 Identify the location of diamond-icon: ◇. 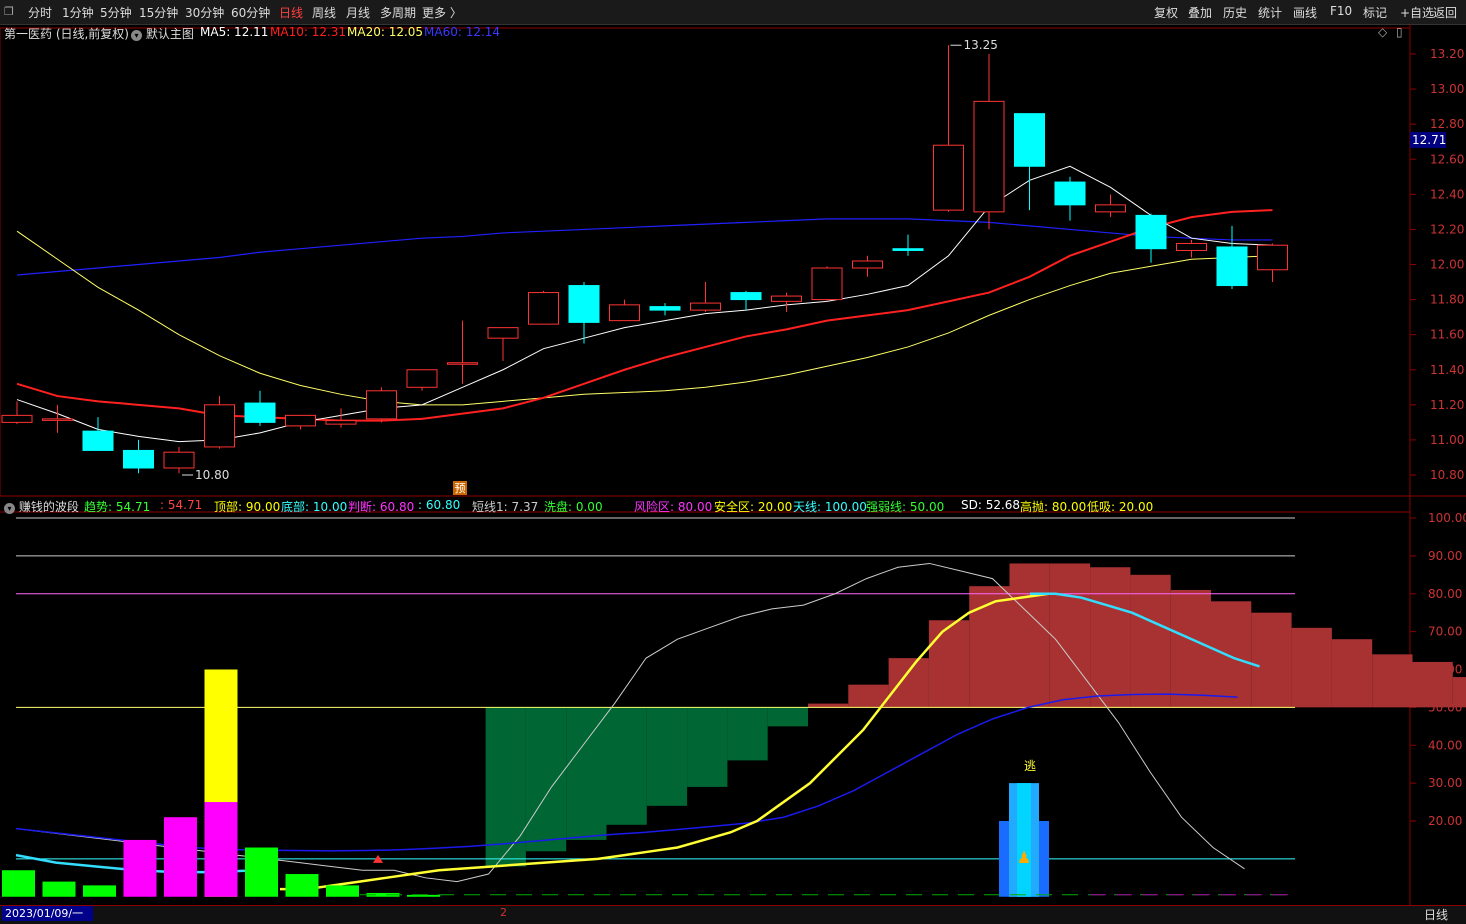
(1382, 32).